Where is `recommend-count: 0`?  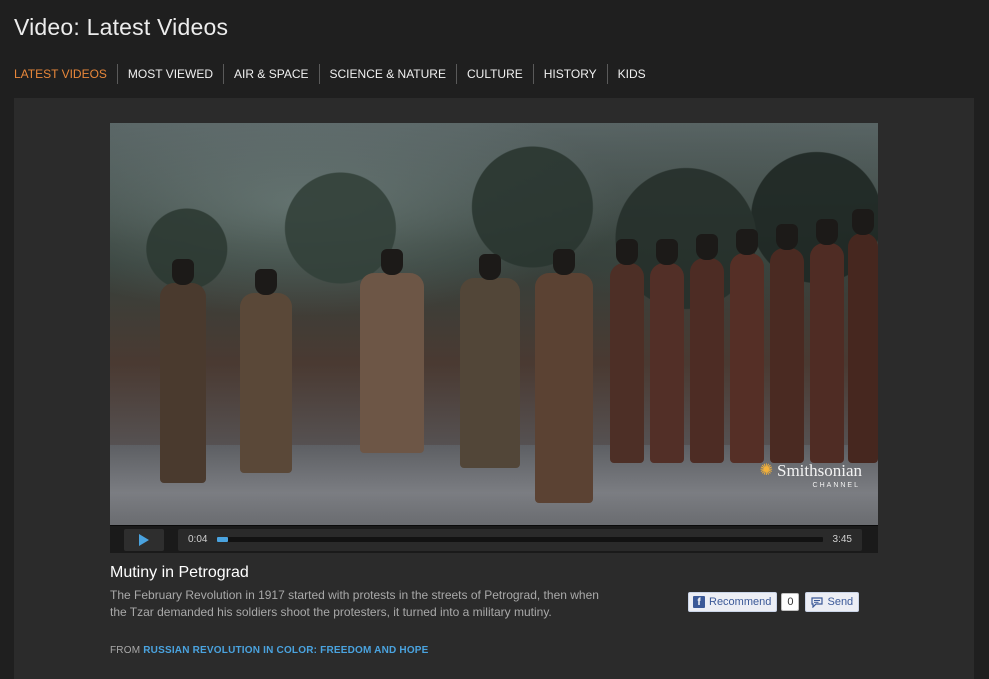 recommend-count: 0 is located at coordinates (790, 602).